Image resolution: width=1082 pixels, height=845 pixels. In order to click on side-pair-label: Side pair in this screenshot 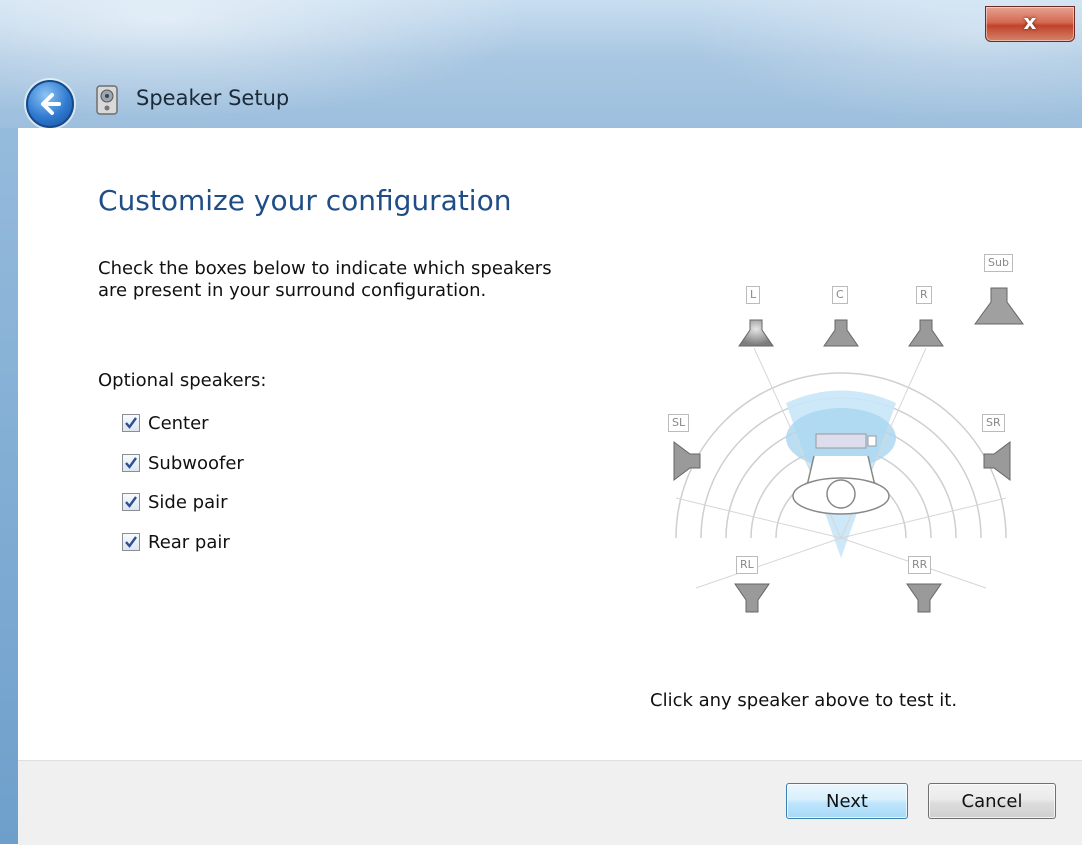, I will do `click(188, 502)`.